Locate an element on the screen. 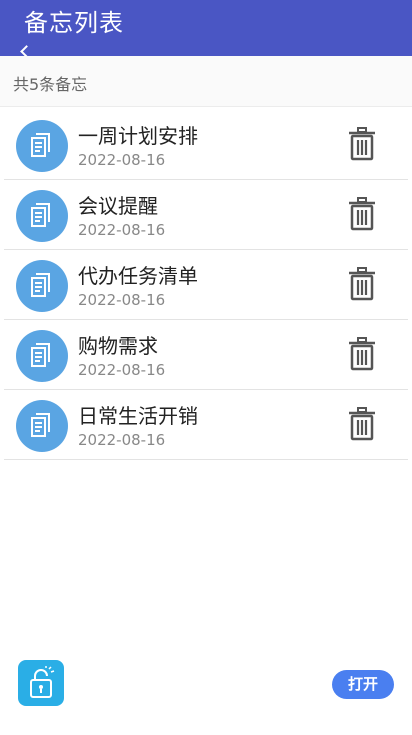  memo-title: 购物需求 is located at coordinates (118, 346).